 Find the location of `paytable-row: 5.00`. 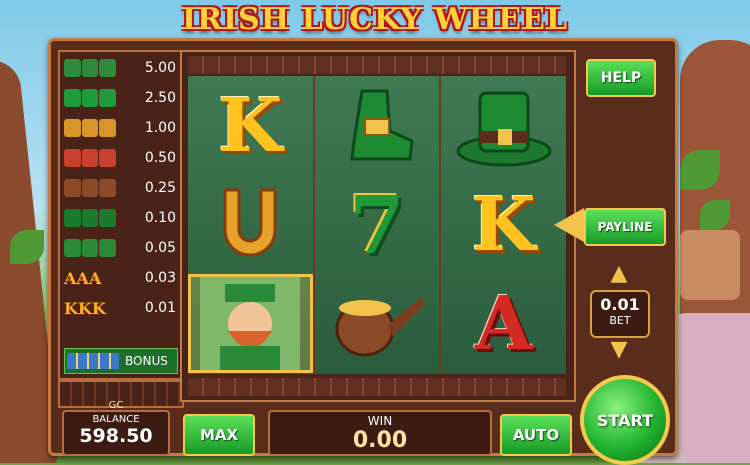

paytable-row: 5.00 is located at coordinates (120, 68).